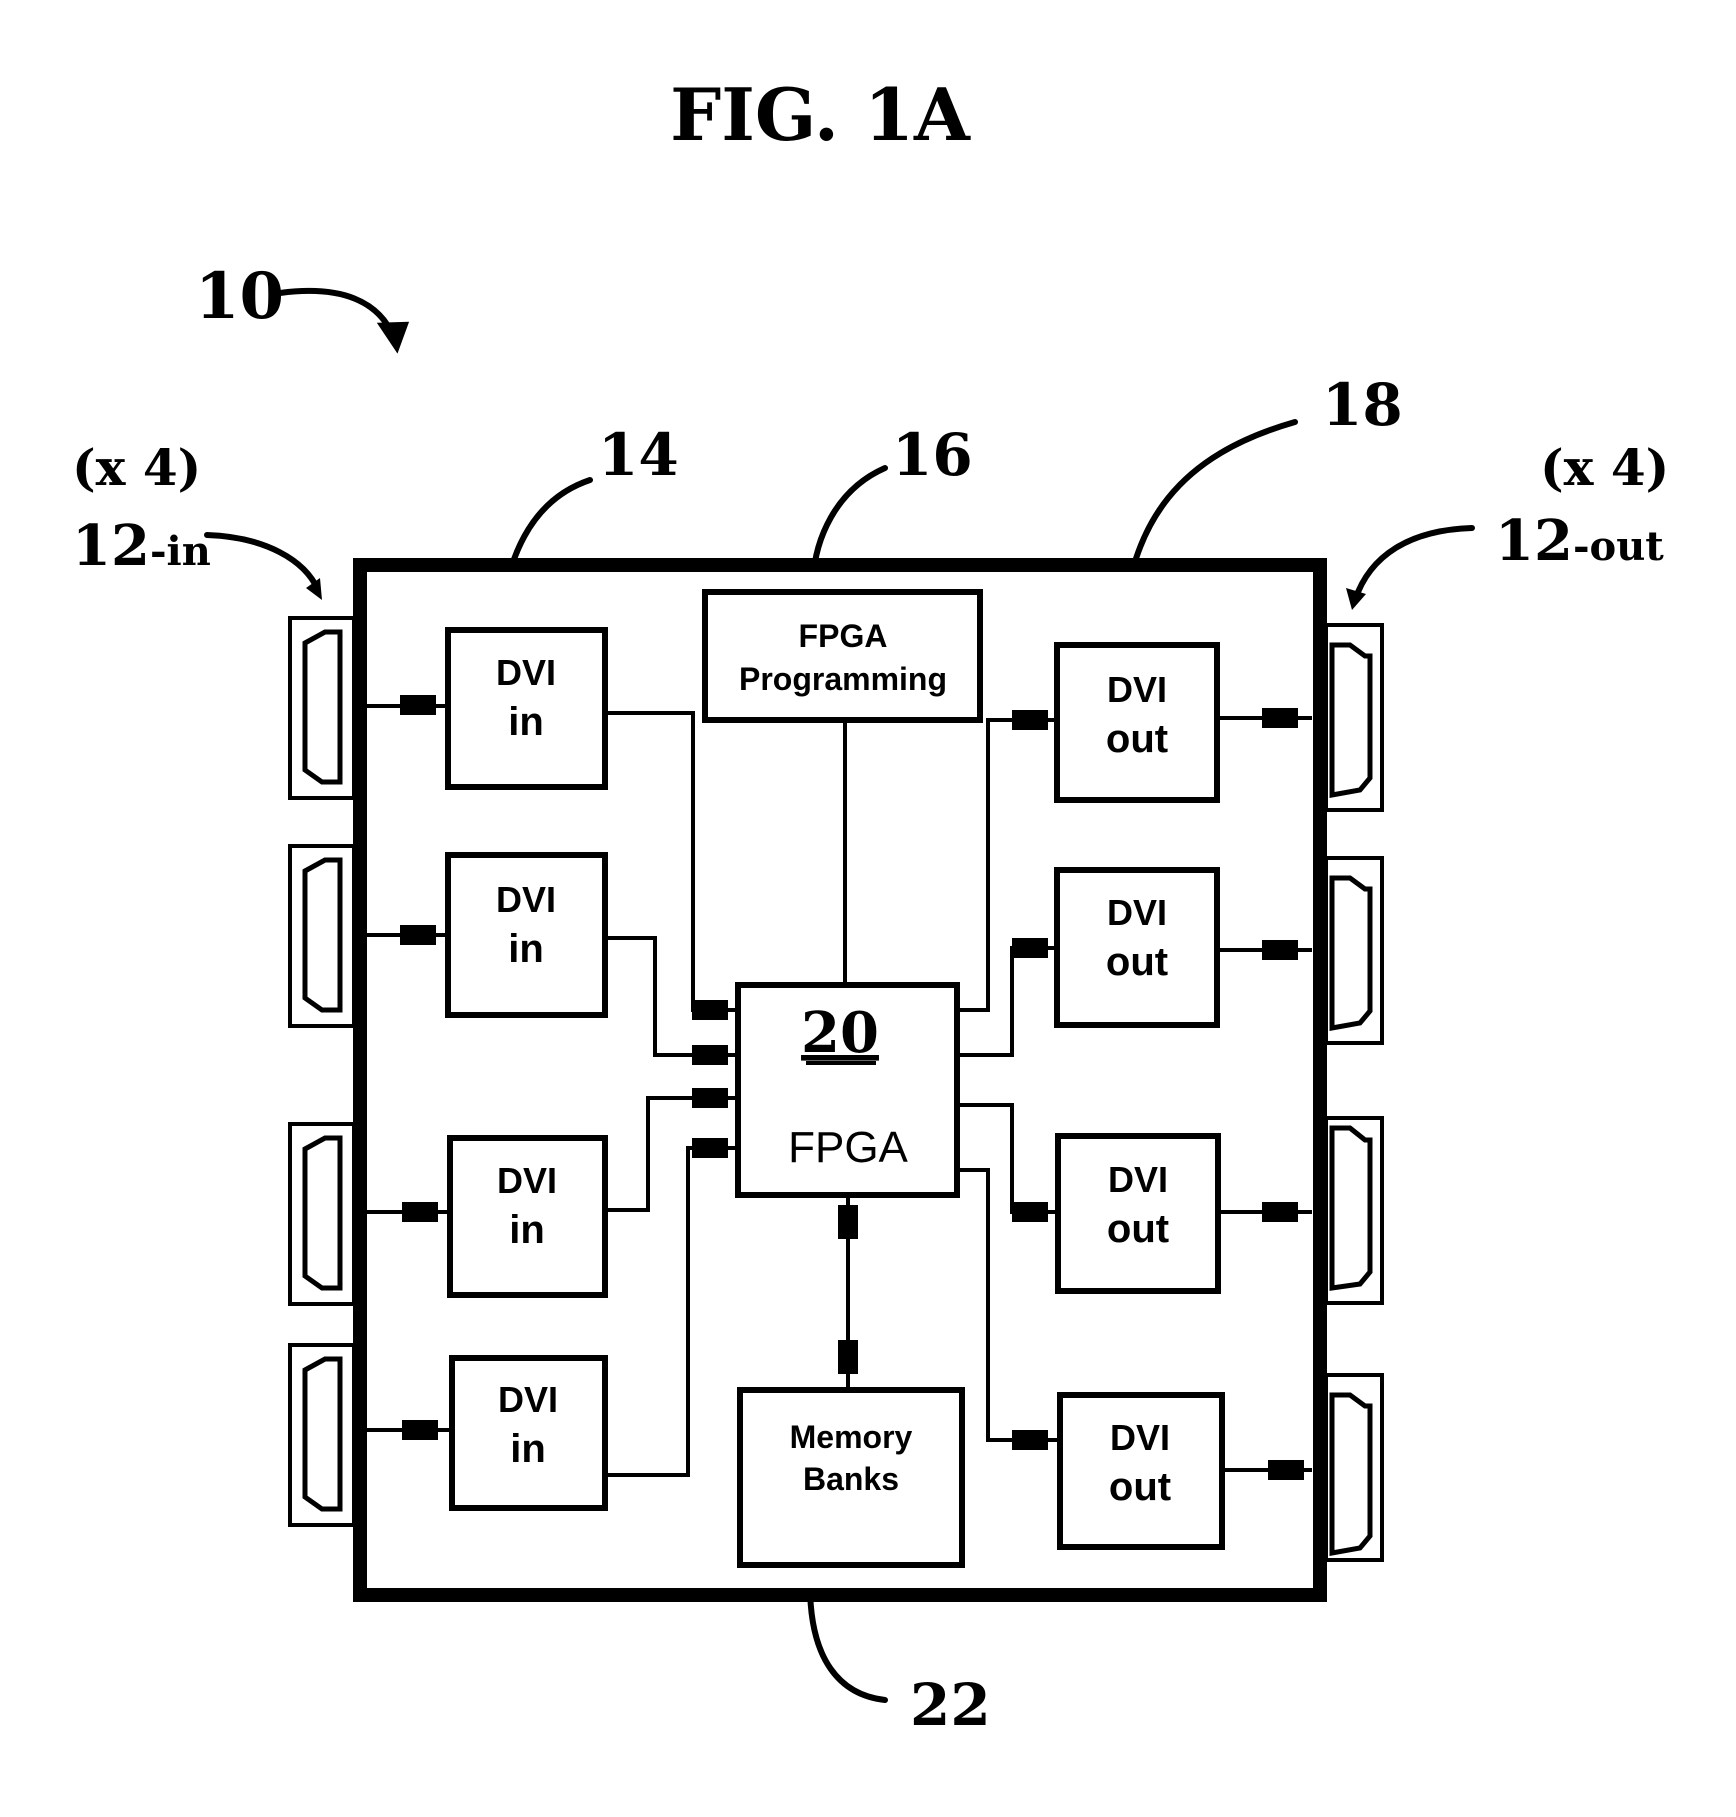  What do you see at coordinates (848, 1147) in the screenshot?
I see `fpga-label: FPGA` at bounding box center [848, 1147].